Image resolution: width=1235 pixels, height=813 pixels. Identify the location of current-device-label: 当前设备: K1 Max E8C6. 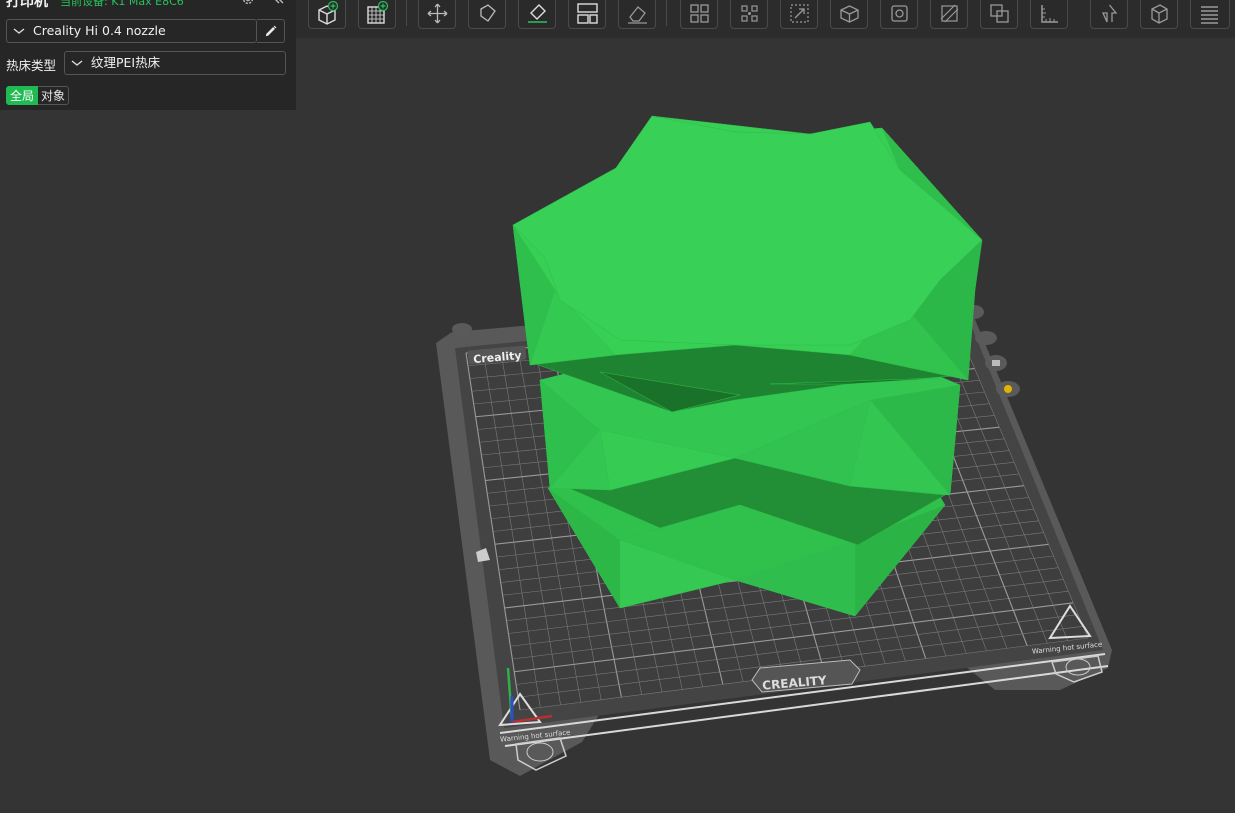
(122, 4).